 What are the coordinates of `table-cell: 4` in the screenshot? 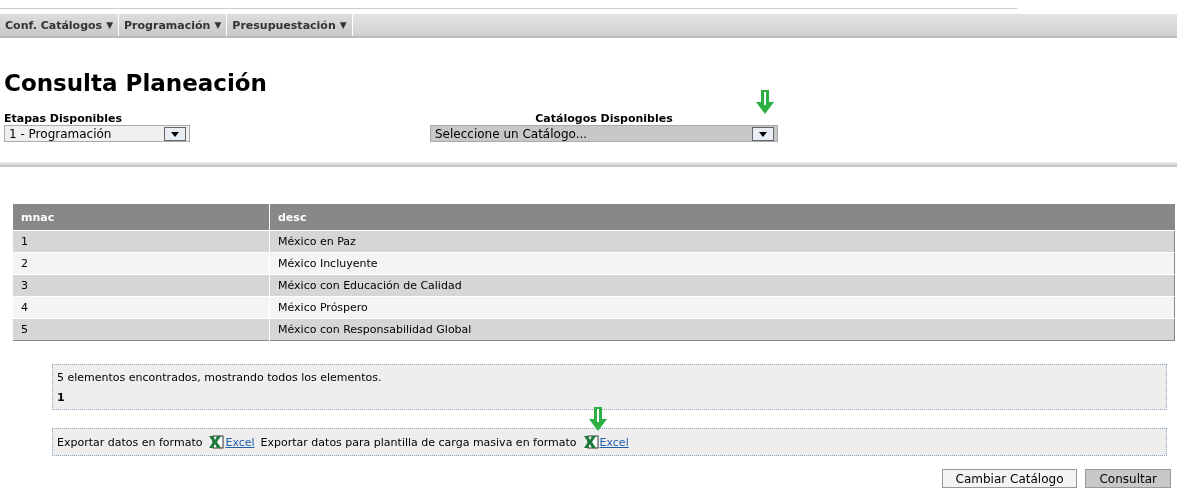 It's located at (141, 307).